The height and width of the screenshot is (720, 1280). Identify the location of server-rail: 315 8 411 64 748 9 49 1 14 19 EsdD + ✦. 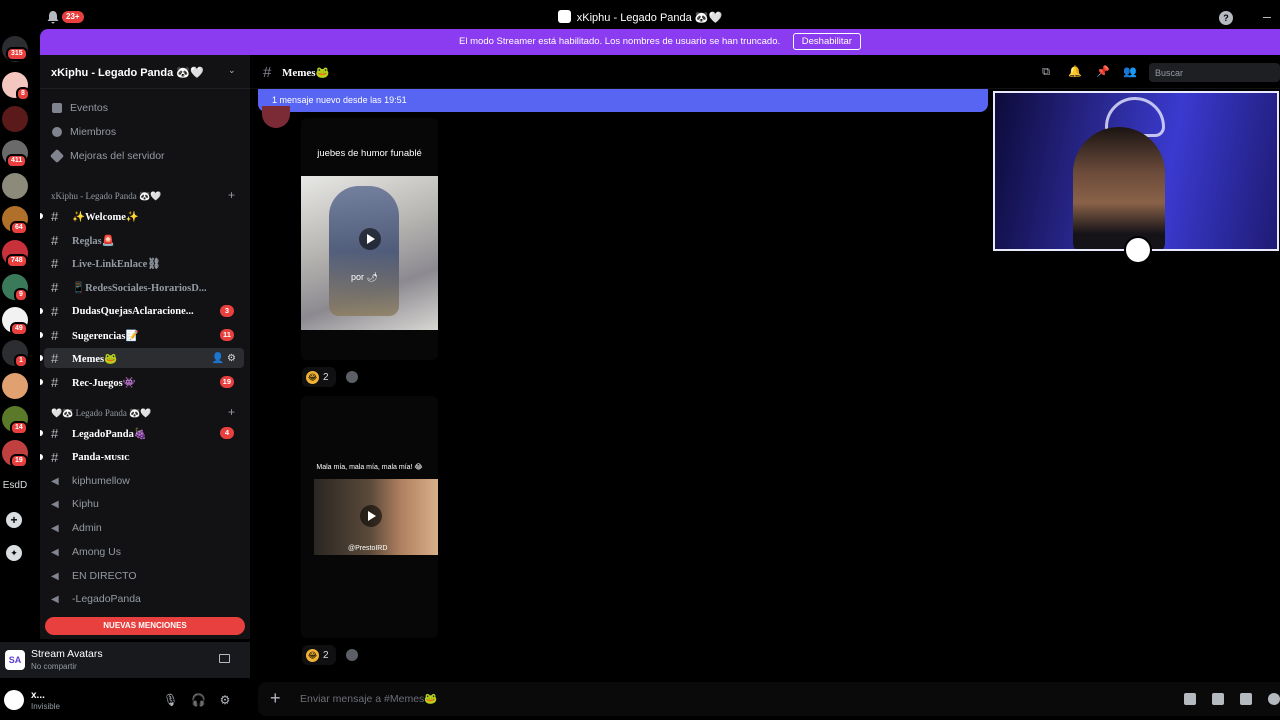
(20, 377).